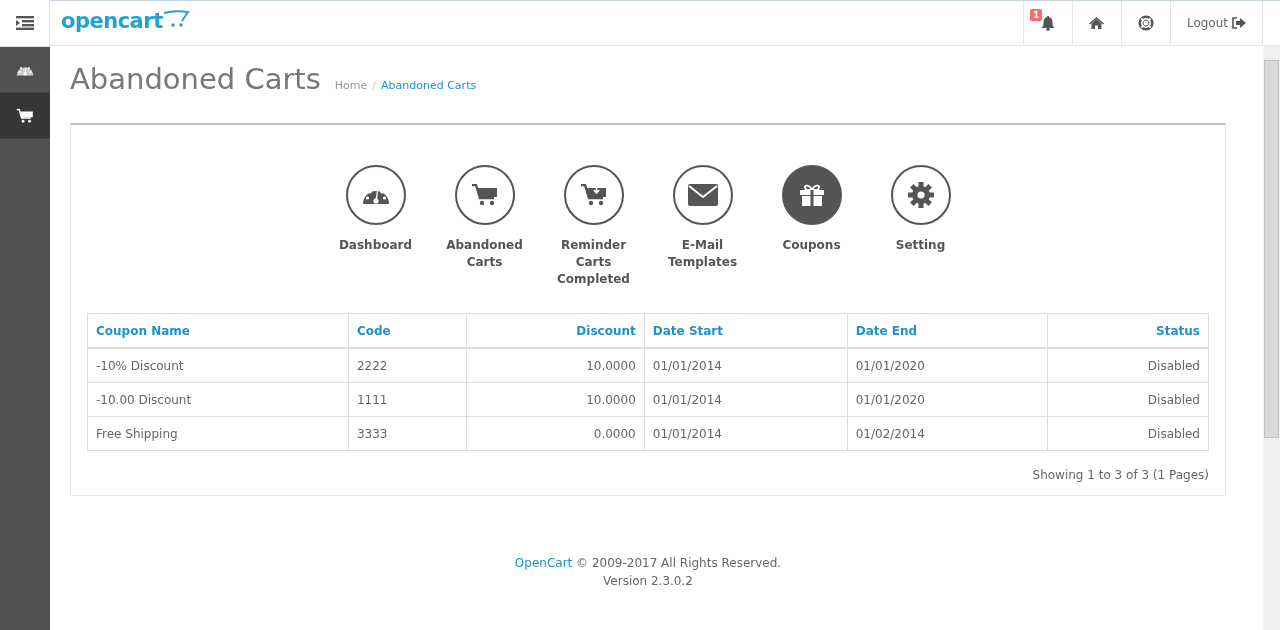 Image resolution: width=1280 pixels, height=630 pixels. What do you see at coordinates (375, 245) in the screenshot?
I see `tile-label: Dashboard` at bounding box center [375, 245].